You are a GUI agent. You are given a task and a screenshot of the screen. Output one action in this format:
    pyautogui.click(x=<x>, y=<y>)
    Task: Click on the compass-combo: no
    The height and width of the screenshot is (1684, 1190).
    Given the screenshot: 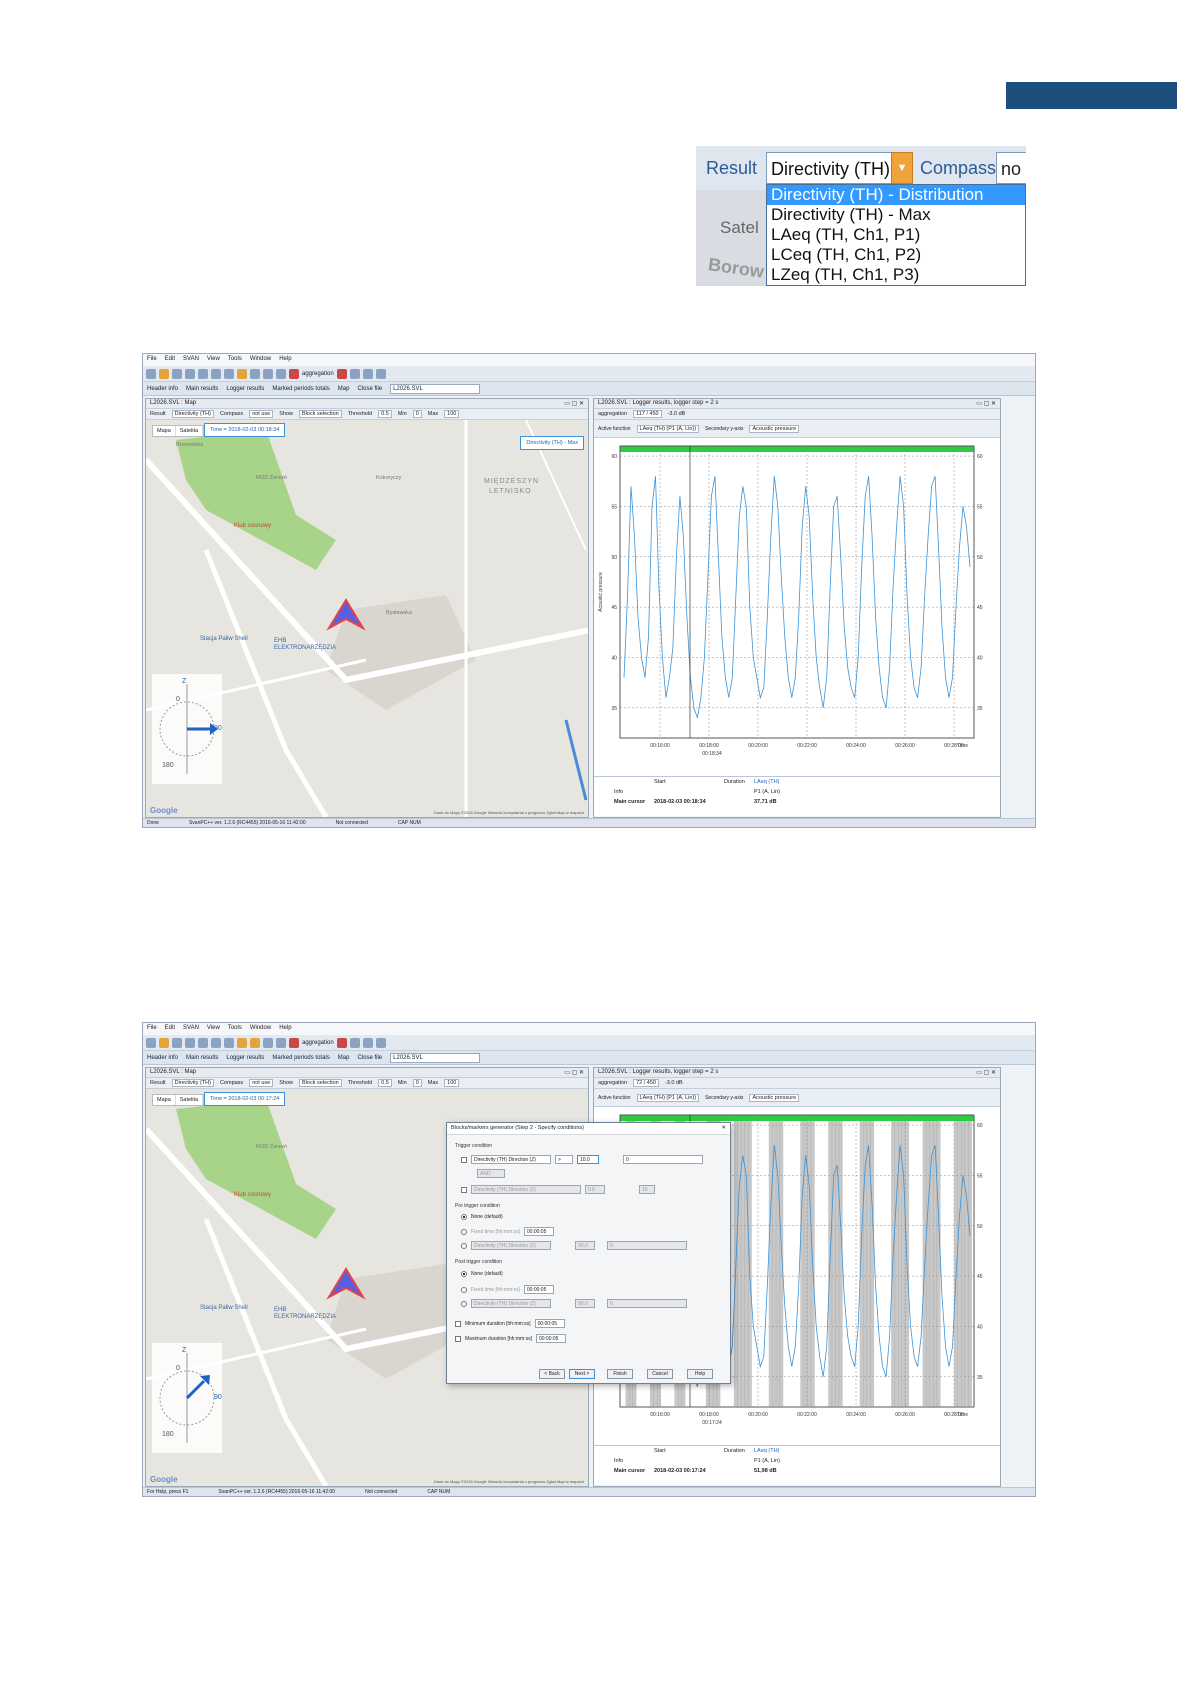 What is the action you would take?
    pyautogui.click(x=1011, y=168)
    